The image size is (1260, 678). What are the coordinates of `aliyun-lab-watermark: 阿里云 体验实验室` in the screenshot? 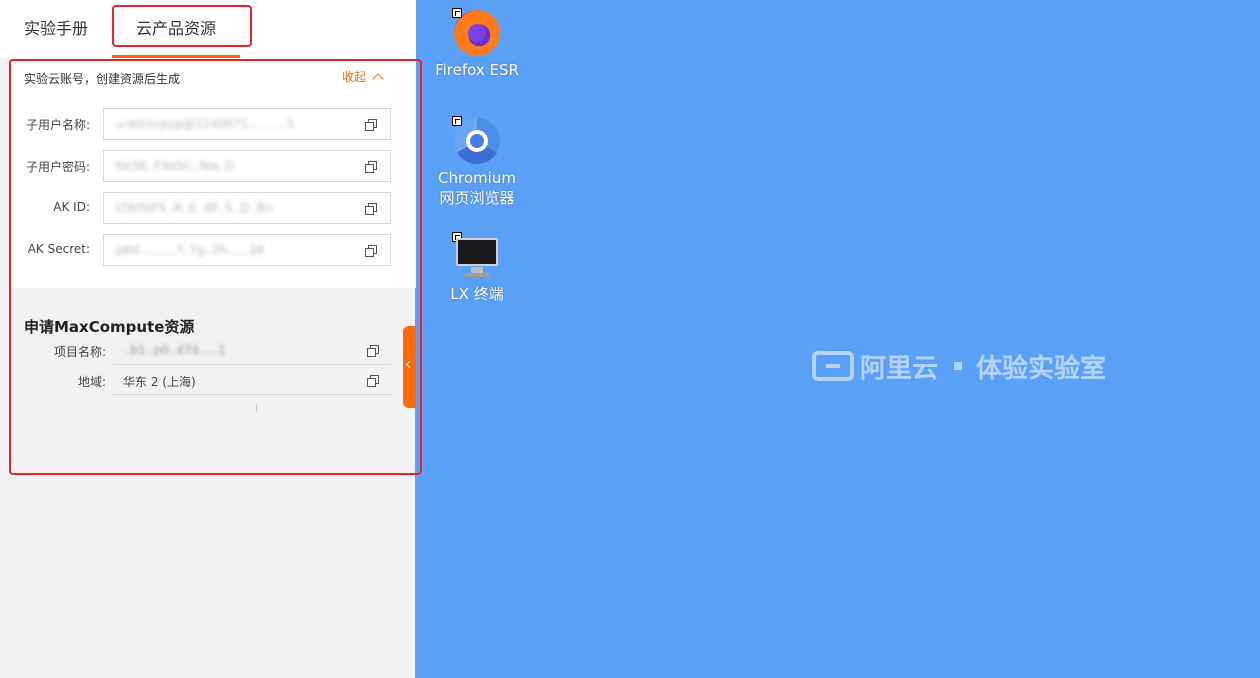 It's located at (959, 366).